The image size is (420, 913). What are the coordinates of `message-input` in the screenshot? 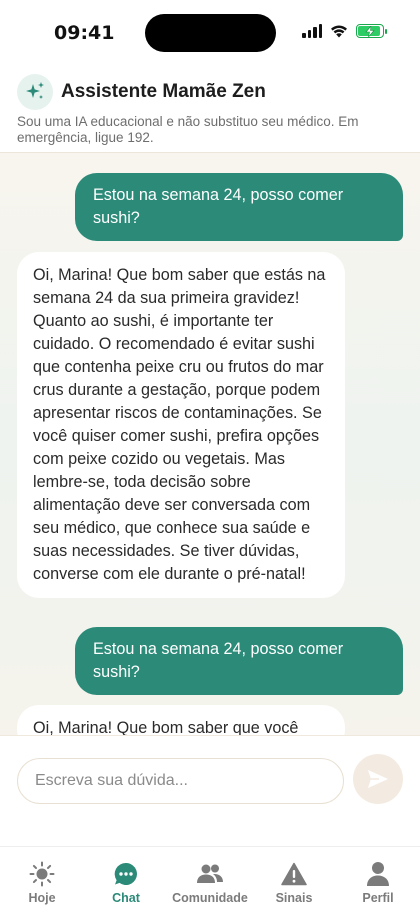 It's located at (180, 781).